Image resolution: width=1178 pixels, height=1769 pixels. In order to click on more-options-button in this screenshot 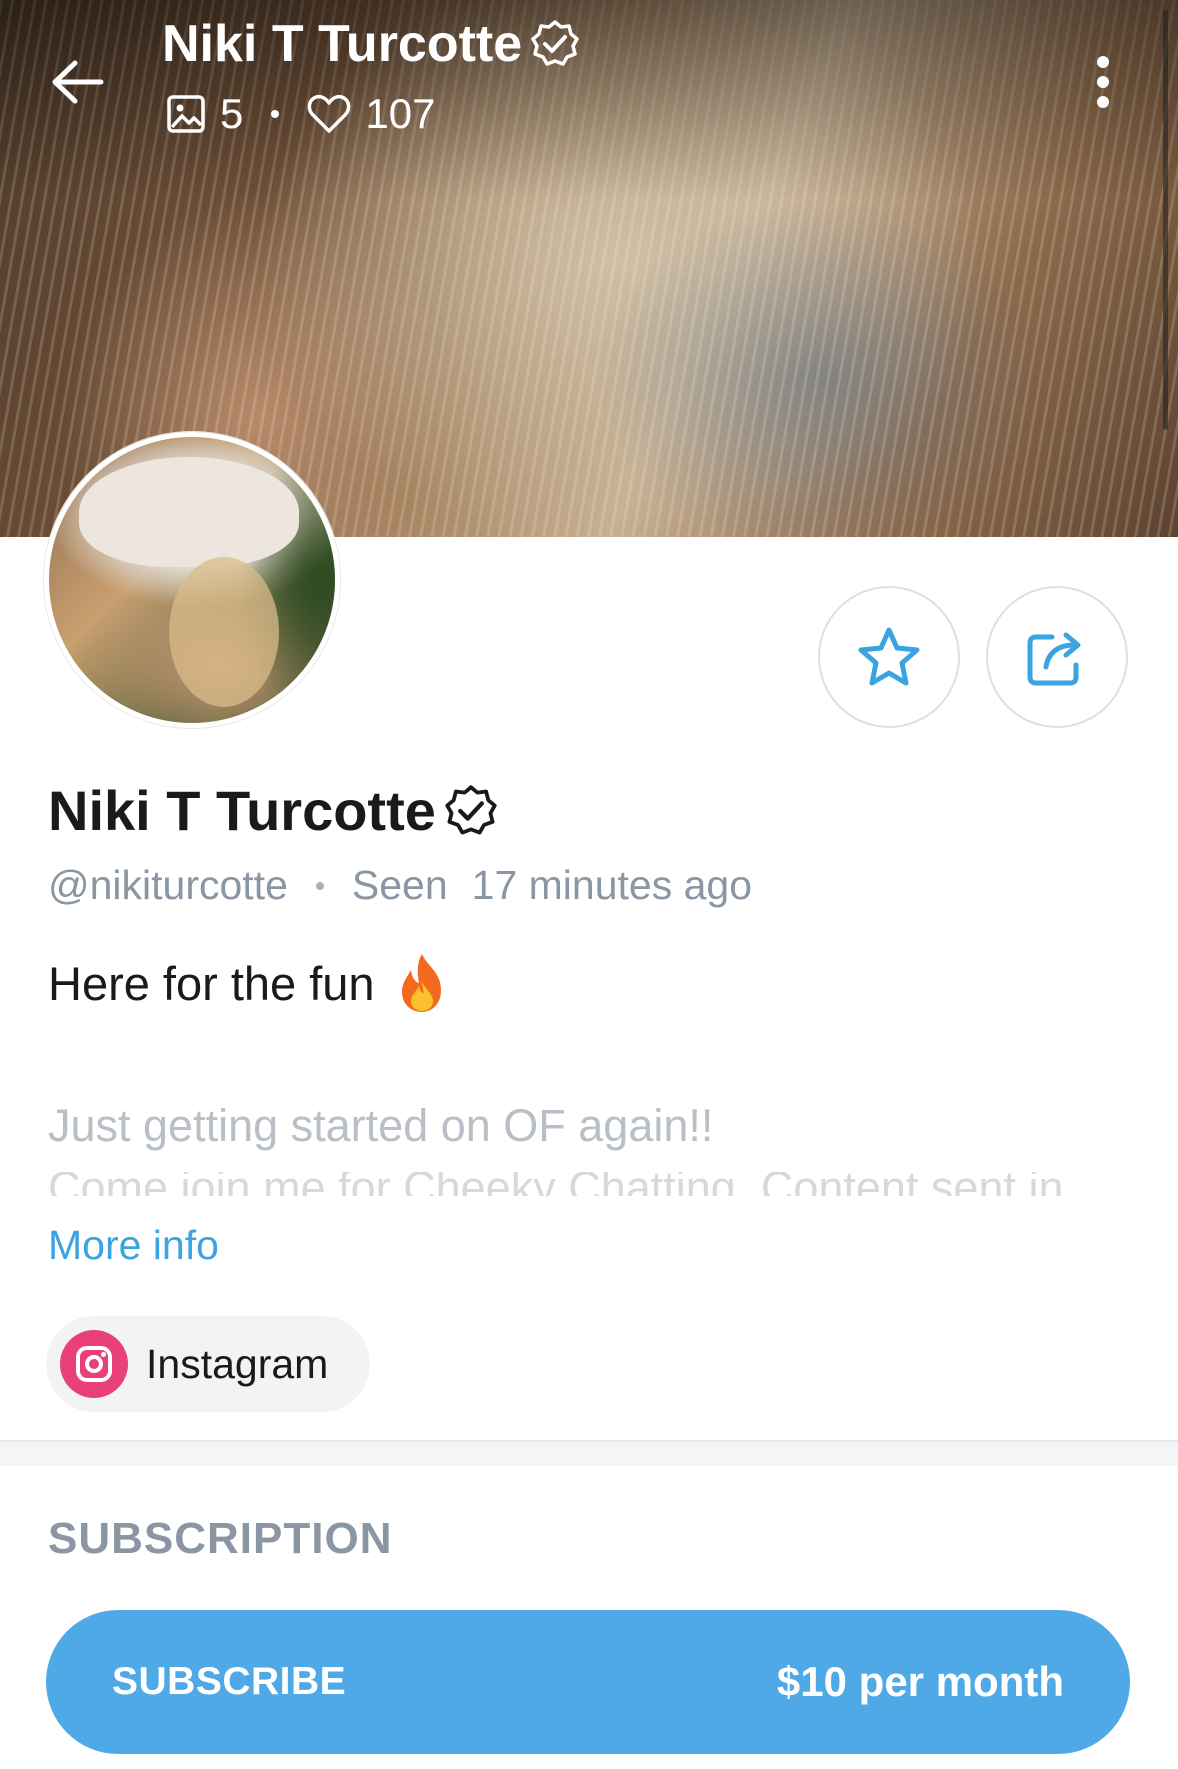, I will do `click(1103, 82)`.